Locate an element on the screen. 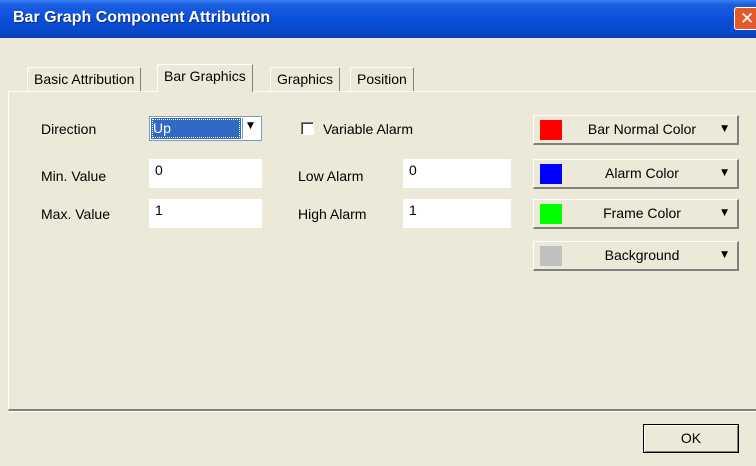 This screenshot has height=466, width=756. variable-alarm-label: Variable Alarm is located at coordinates (368, 129).